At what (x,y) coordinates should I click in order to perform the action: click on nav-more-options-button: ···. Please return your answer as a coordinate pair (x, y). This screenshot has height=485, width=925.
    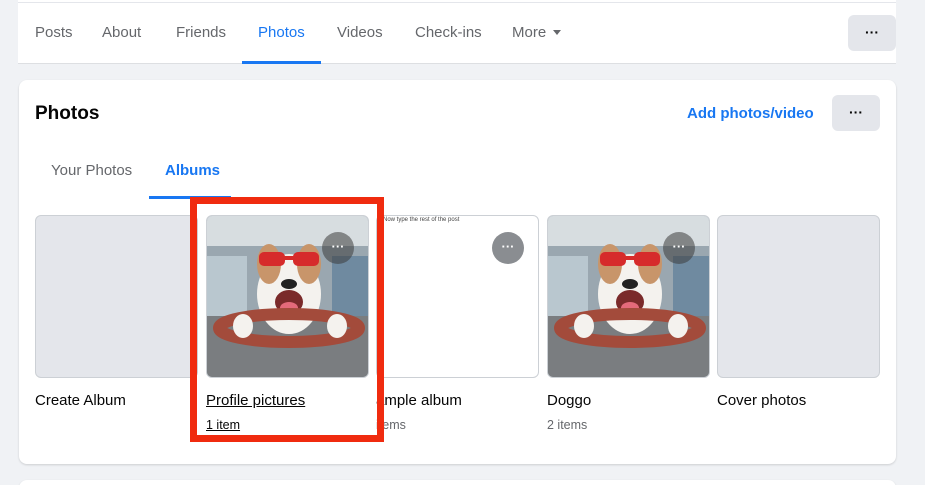
    Looking at the image, I should click on (872, 33).